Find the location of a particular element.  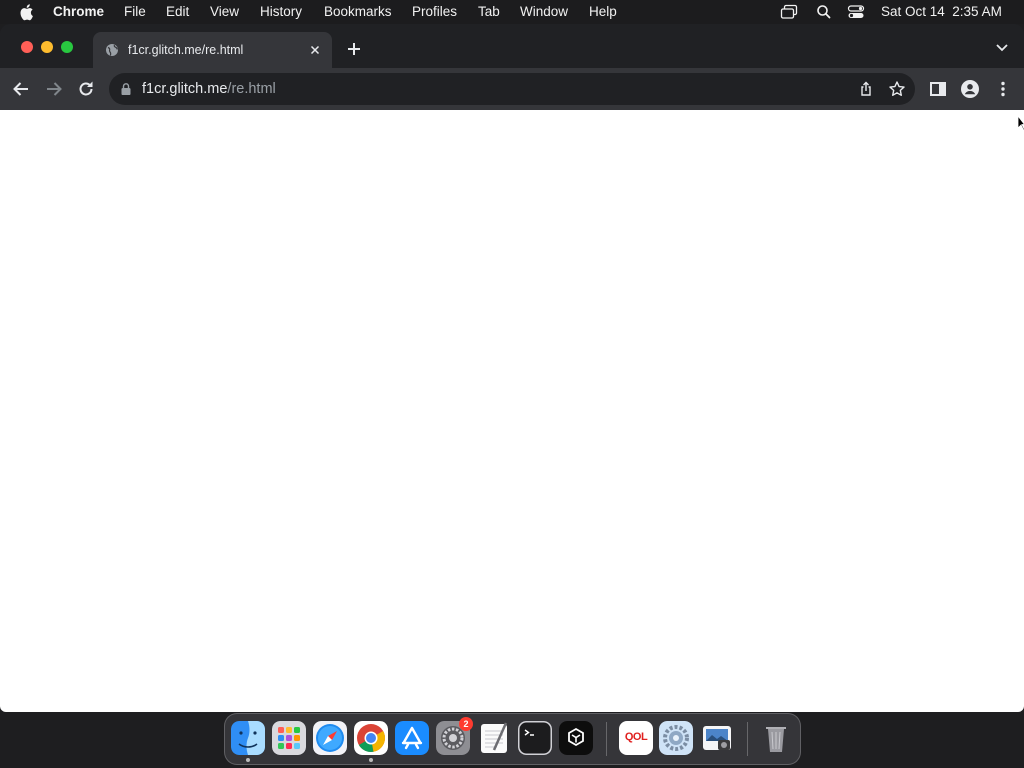

app-store-icon is located at coordinates (412, 738).